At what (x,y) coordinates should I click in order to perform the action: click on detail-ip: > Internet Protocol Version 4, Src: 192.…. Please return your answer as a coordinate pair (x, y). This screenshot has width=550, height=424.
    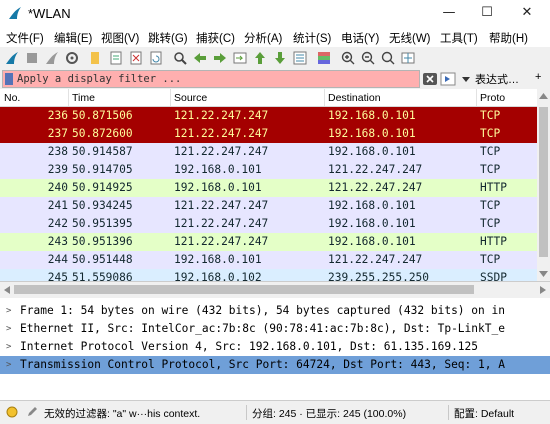
    Looking at the image, I should click on (275, 347).